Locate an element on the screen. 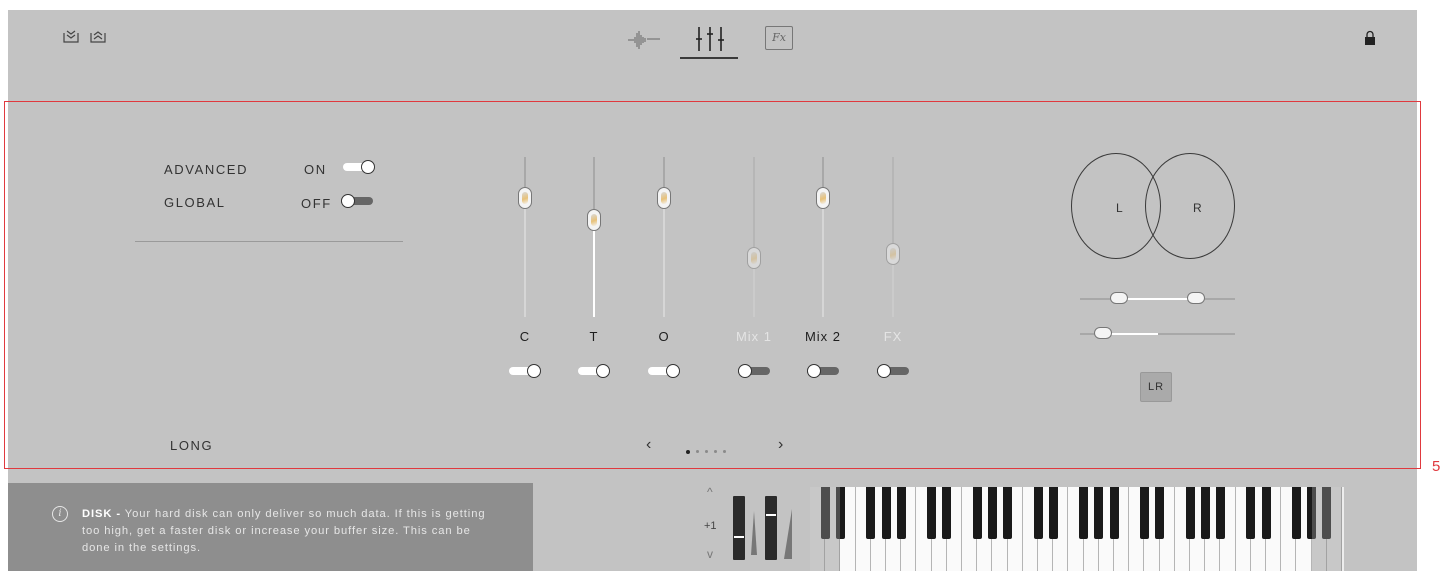  collapse-down-icon is located at coordinates (71, 36).